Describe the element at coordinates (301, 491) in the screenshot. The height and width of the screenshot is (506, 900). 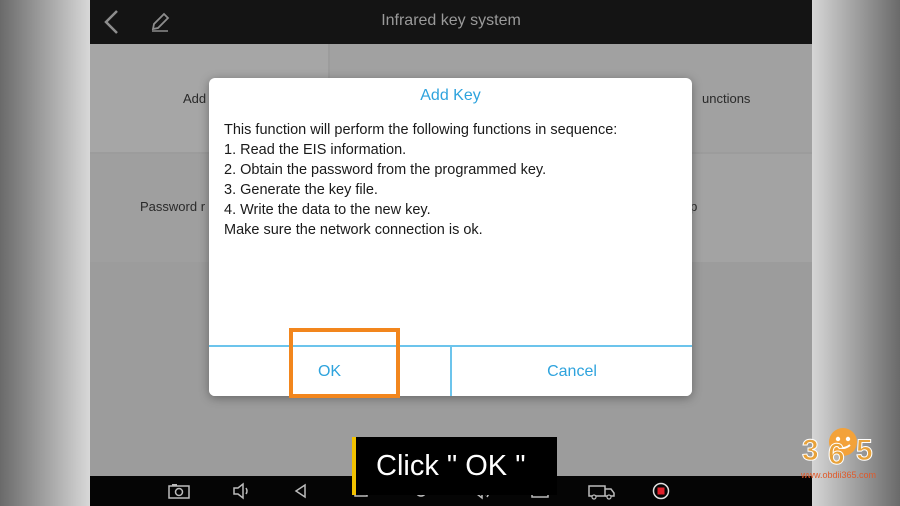
I see `back-icon` at that location.